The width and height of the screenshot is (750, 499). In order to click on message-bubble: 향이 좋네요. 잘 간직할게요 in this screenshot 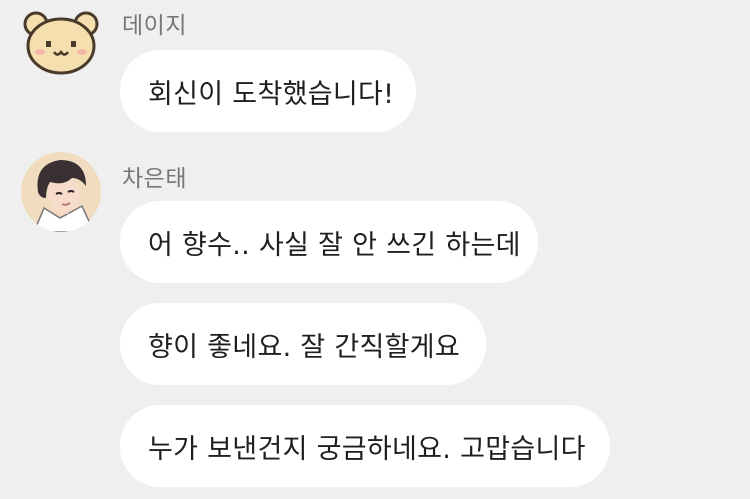, I will do `click(303, 344)`.